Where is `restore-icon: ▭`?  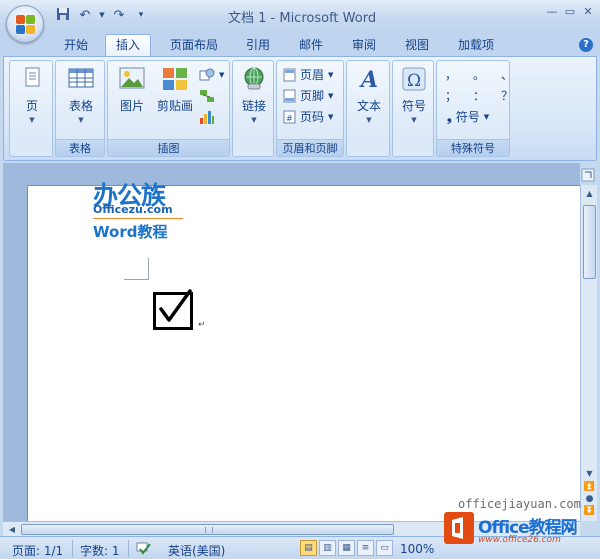
restore-icon: ▭ is located at coordinates (570, 12).